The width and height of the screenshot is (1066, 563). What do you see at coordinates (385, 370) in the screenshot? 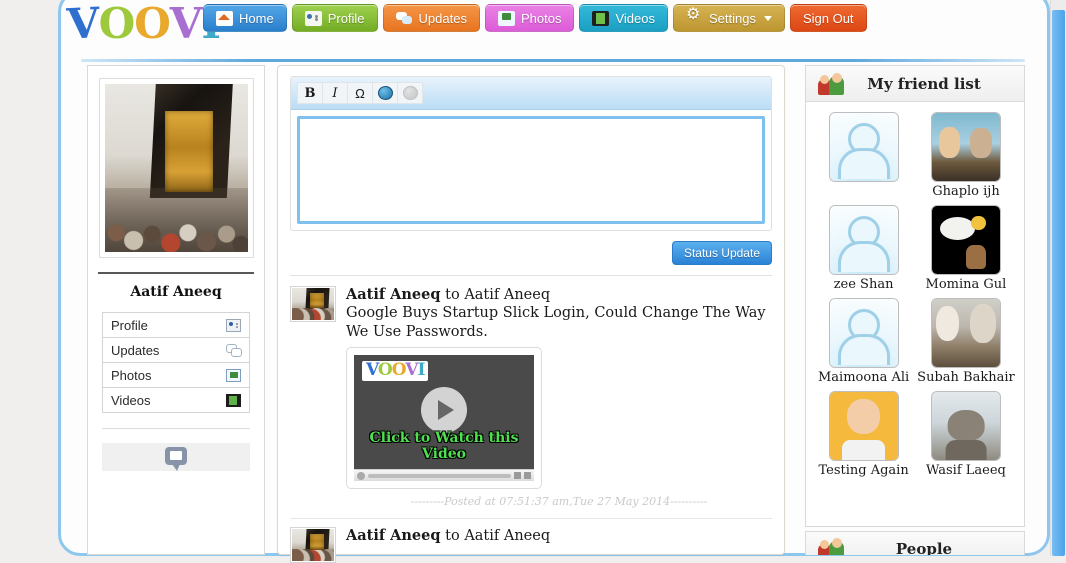
I see `video-logo-letter-2: O` at bounding box center [385, 370].